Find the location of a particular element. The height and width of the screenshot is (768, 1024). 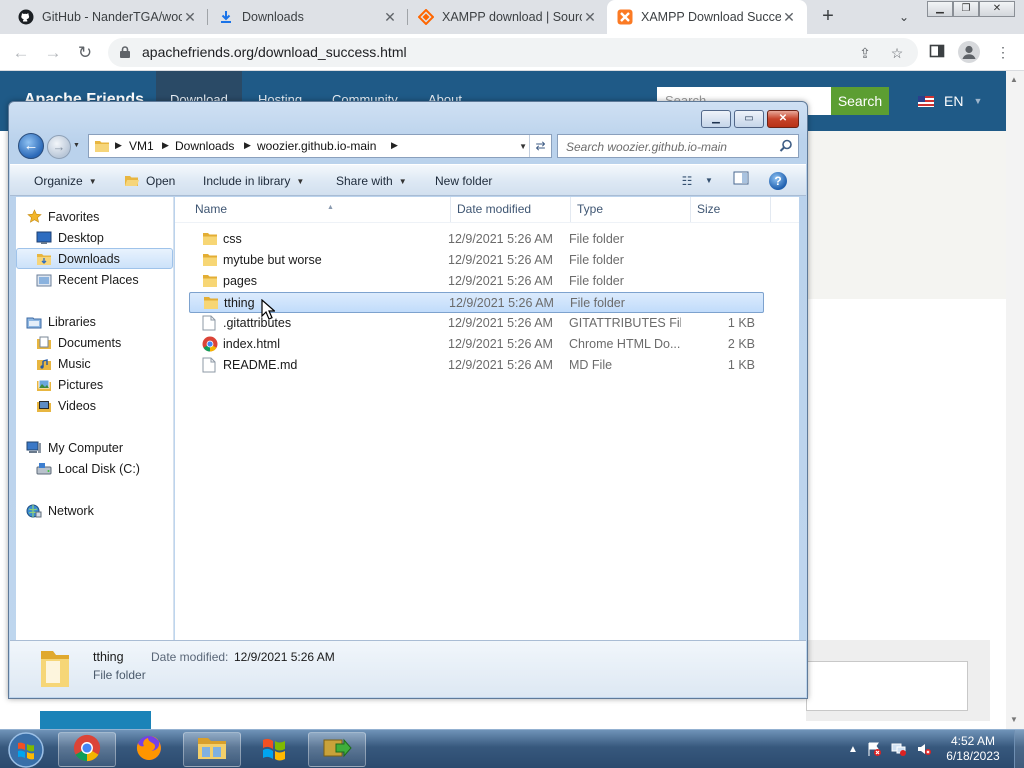

minimize-button: ▁ is located at coordinates (940, 9).